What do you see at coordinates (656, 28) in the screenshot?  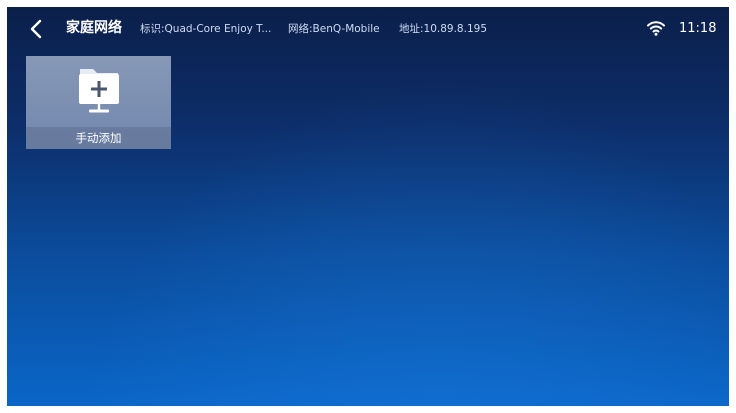 I see `wifi-icon` at bounding box center [656, 28].